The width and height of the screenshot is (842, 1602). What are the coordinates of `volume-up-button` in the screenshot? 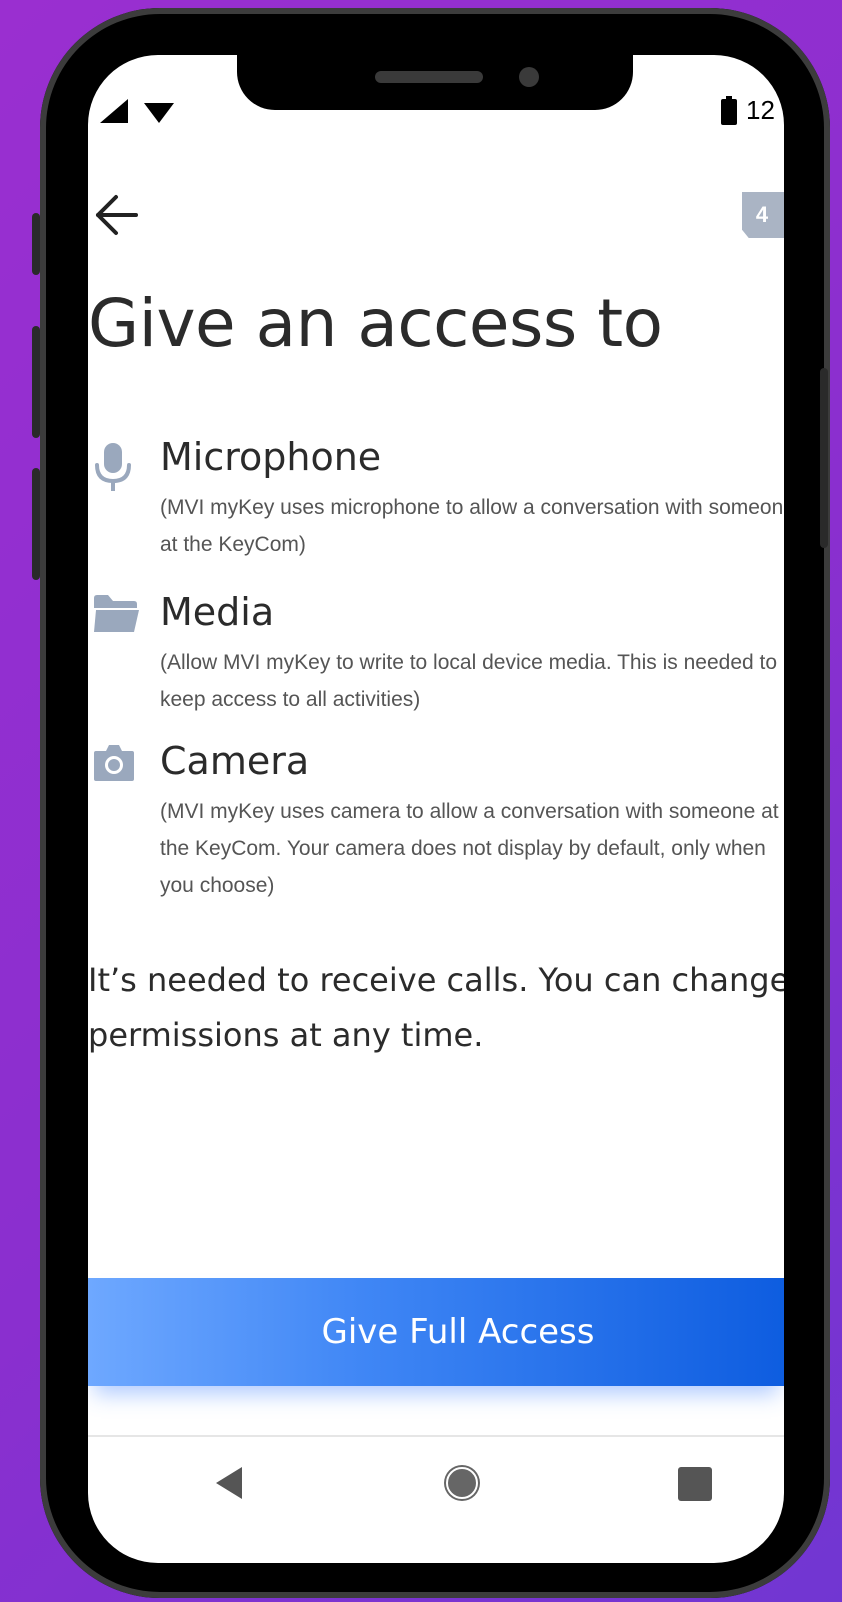 It's located at (36, 382).